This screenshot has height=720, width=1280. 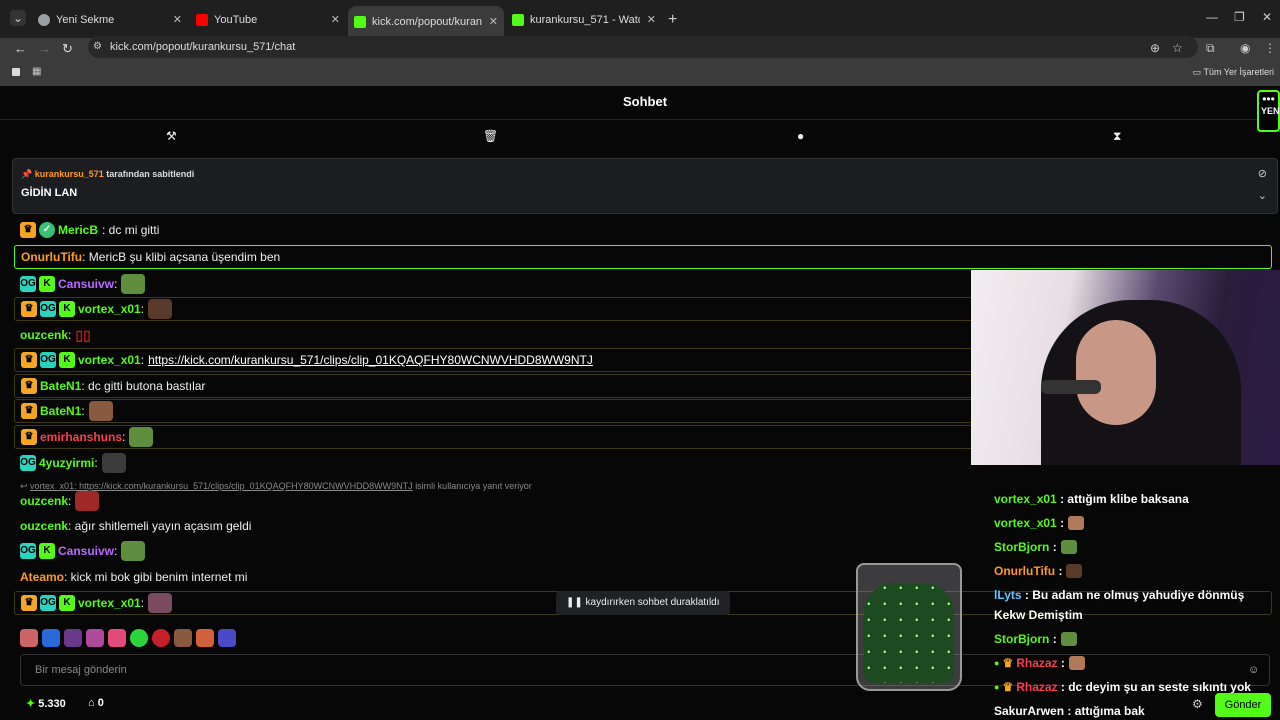 What do you see at coordinates (1091, 499) in the screenshot?
I see `overlay-chat-line: vortex_x01 : attığım klibe baksana` at bounding box center [1091, 499].